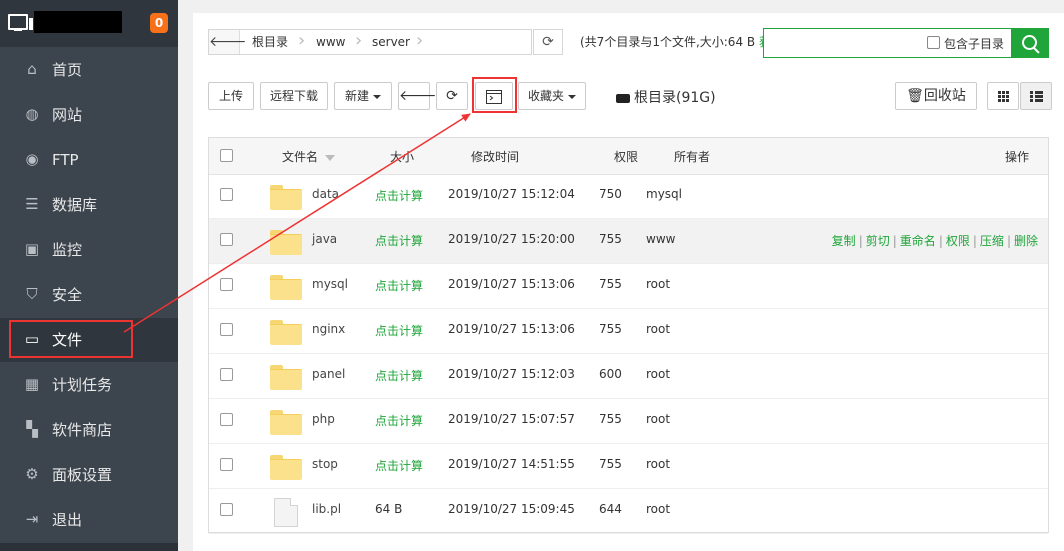 The image size is (1064, 551). Describe the element at coordinates (294, 96) in the screenshot. I see `remote-download-button: 远程下载` at that location.